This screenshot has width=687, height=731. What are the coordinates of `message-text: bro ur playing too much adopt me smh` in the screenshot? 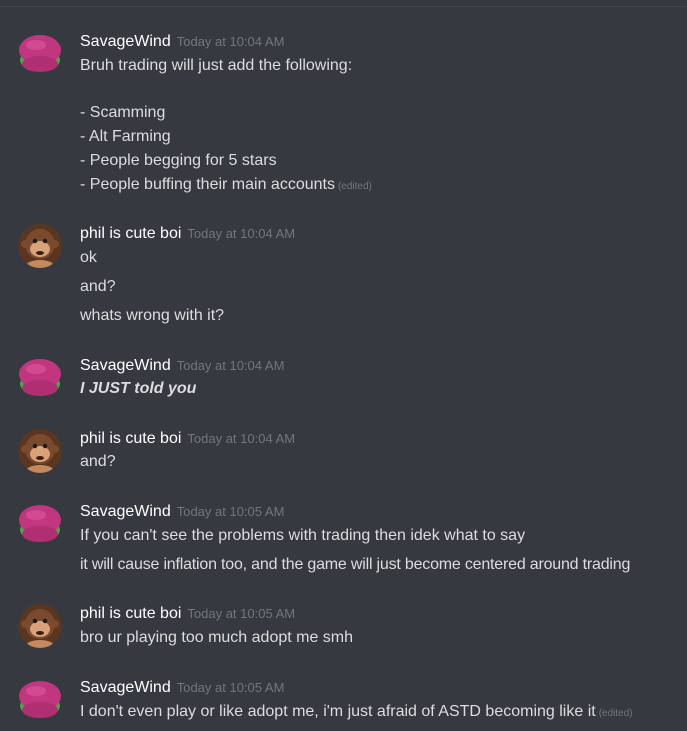 It's located at (217, 637).